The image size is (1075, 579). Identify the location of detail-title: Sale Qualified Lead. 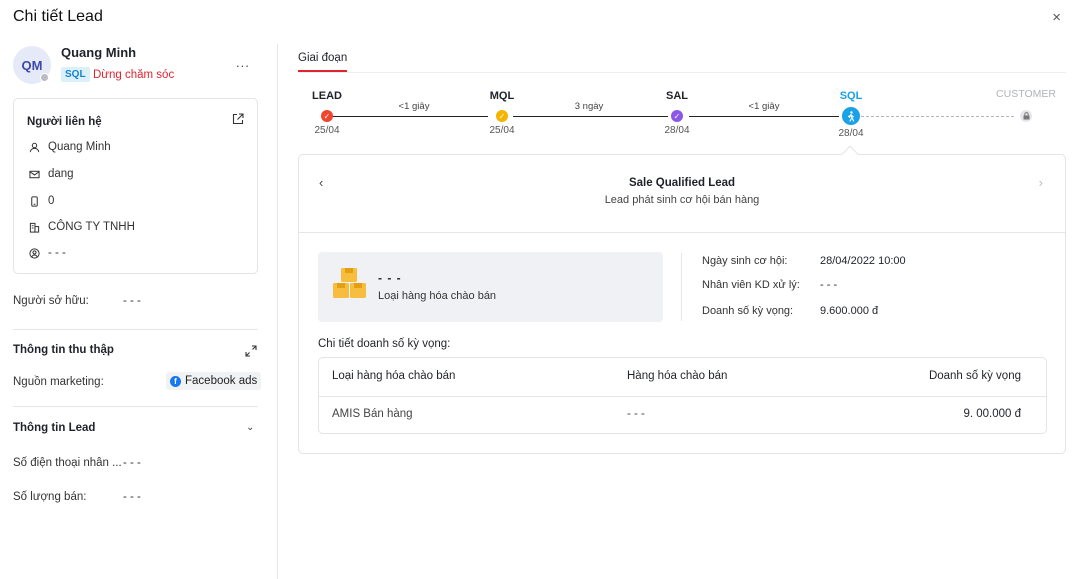
(682, 183).